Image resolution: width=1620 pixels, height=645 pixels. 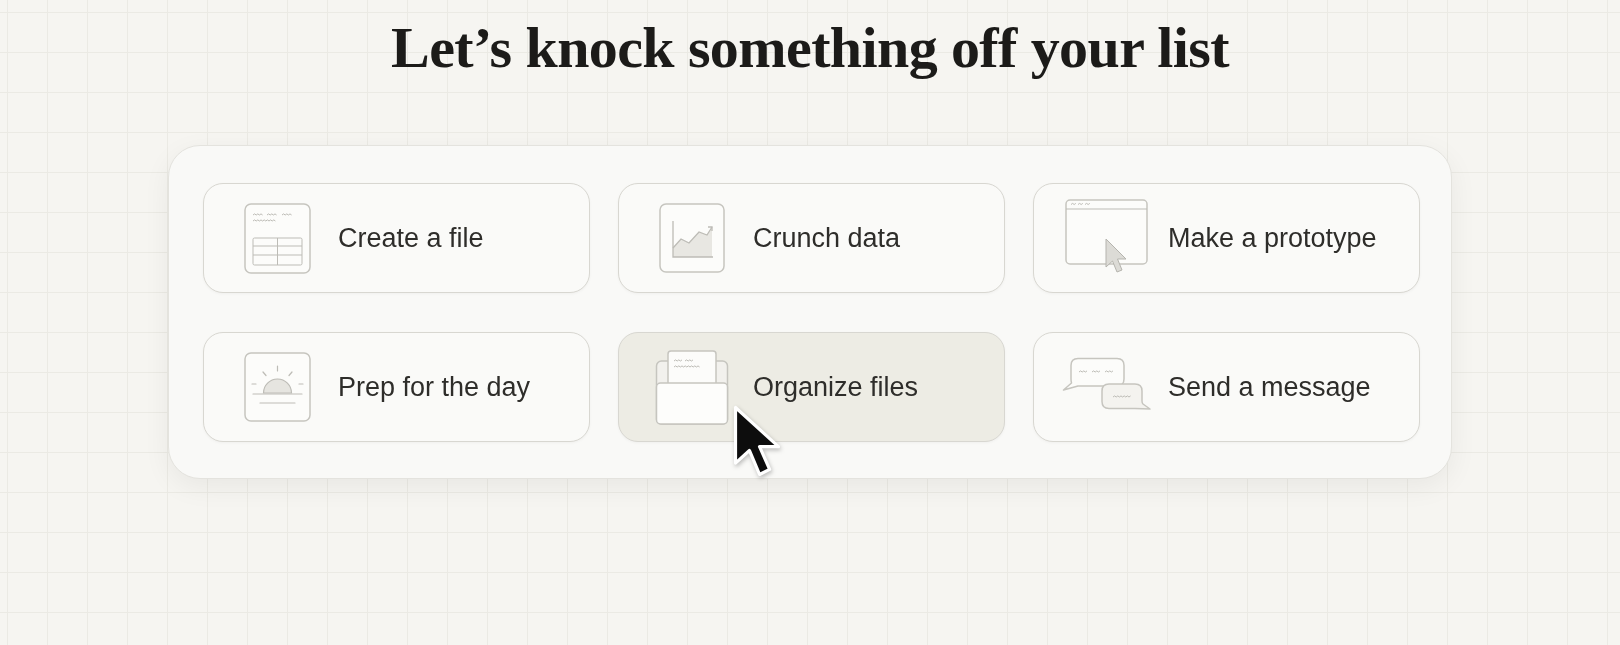 What do you see at coordinates (396, 238) in the screenshot?
I see `suggestion-button: Create a file` at bounding box center [396, 238].